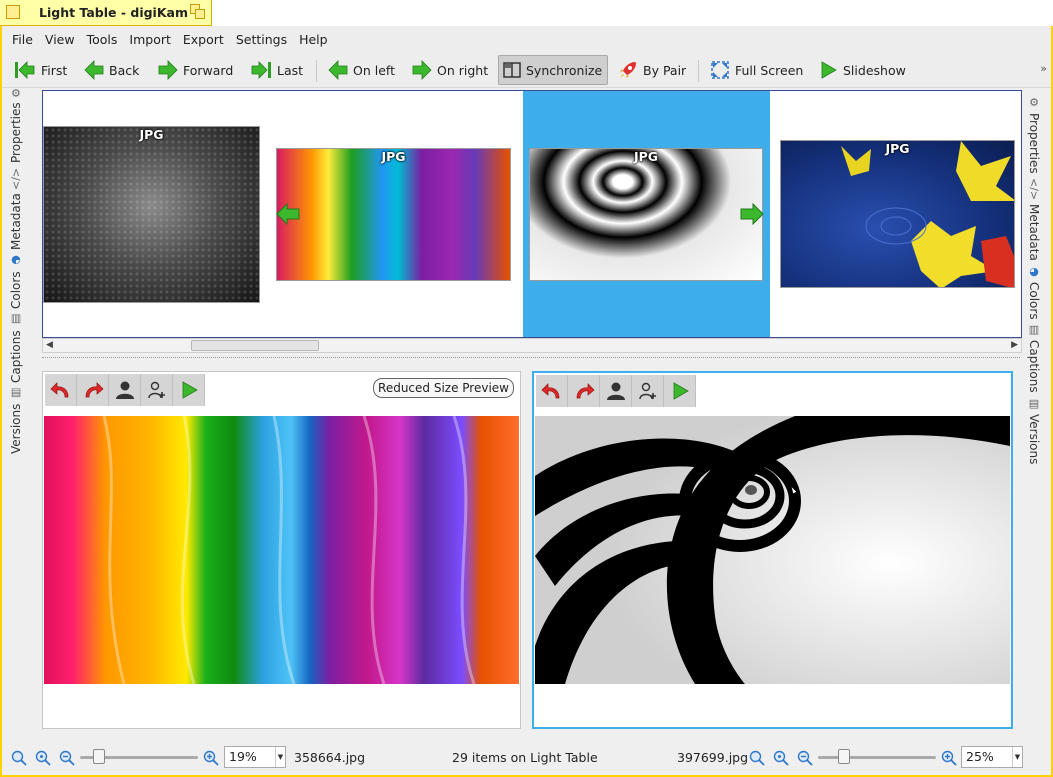 The height and width of the screenshot is (777, 1053). What do you see at coordinates (99, 756) in the screenshot?
I see `left-zoom-slider-handle` at bounding box center [99, 756].